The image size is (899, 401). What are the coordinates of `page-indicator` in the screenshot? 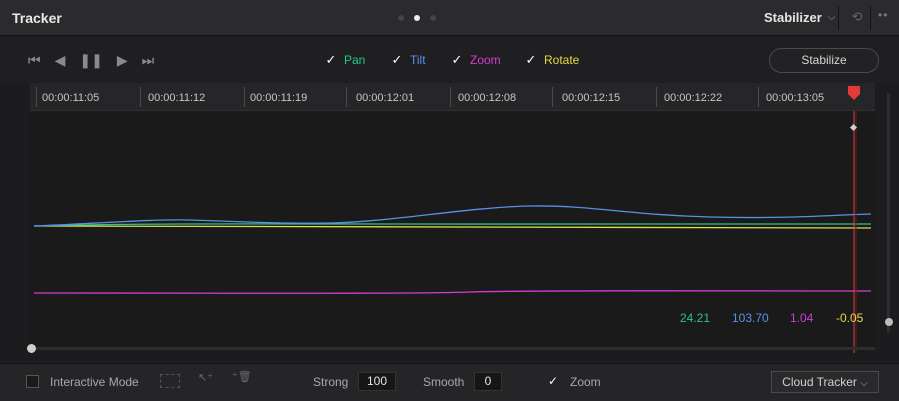 It's located at (417, 18).